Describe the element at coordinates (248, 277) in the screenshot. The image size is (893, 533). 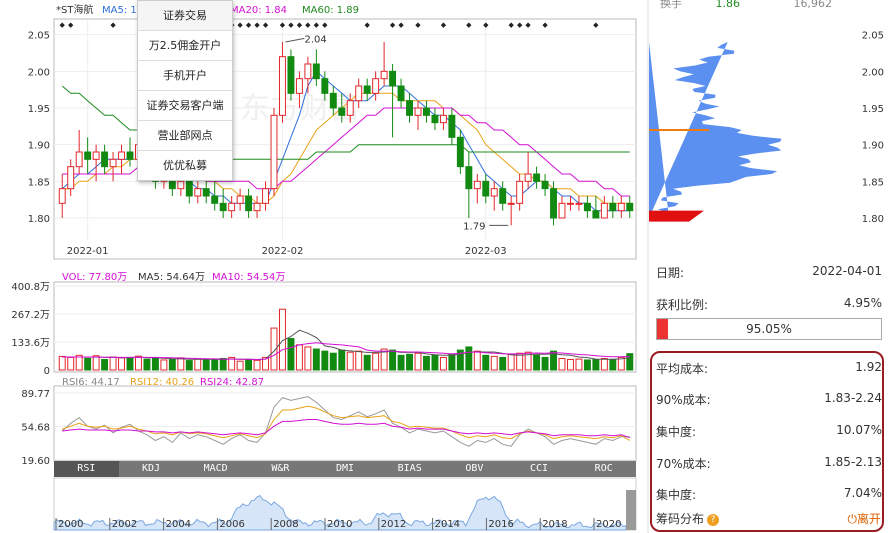
I see `vol-ma10-legend: MA10: 54.54万` at that location.